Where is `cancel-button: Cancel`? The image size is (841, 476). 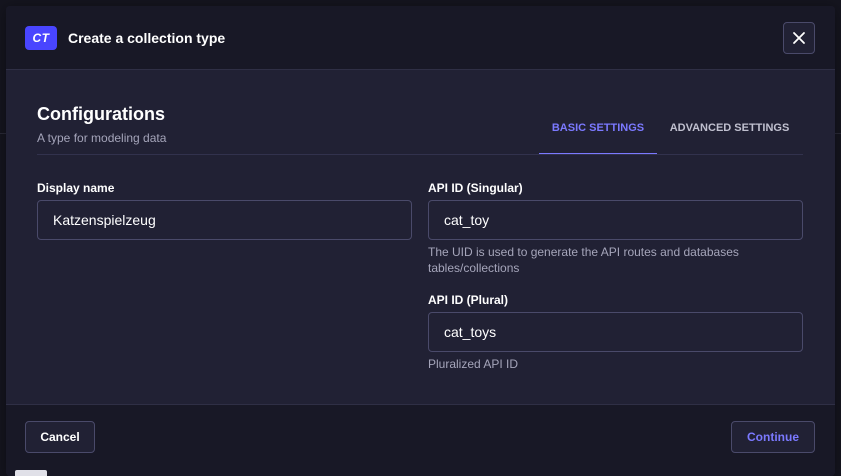
cancel-button: Cancel is located at coordinates (60, 437).